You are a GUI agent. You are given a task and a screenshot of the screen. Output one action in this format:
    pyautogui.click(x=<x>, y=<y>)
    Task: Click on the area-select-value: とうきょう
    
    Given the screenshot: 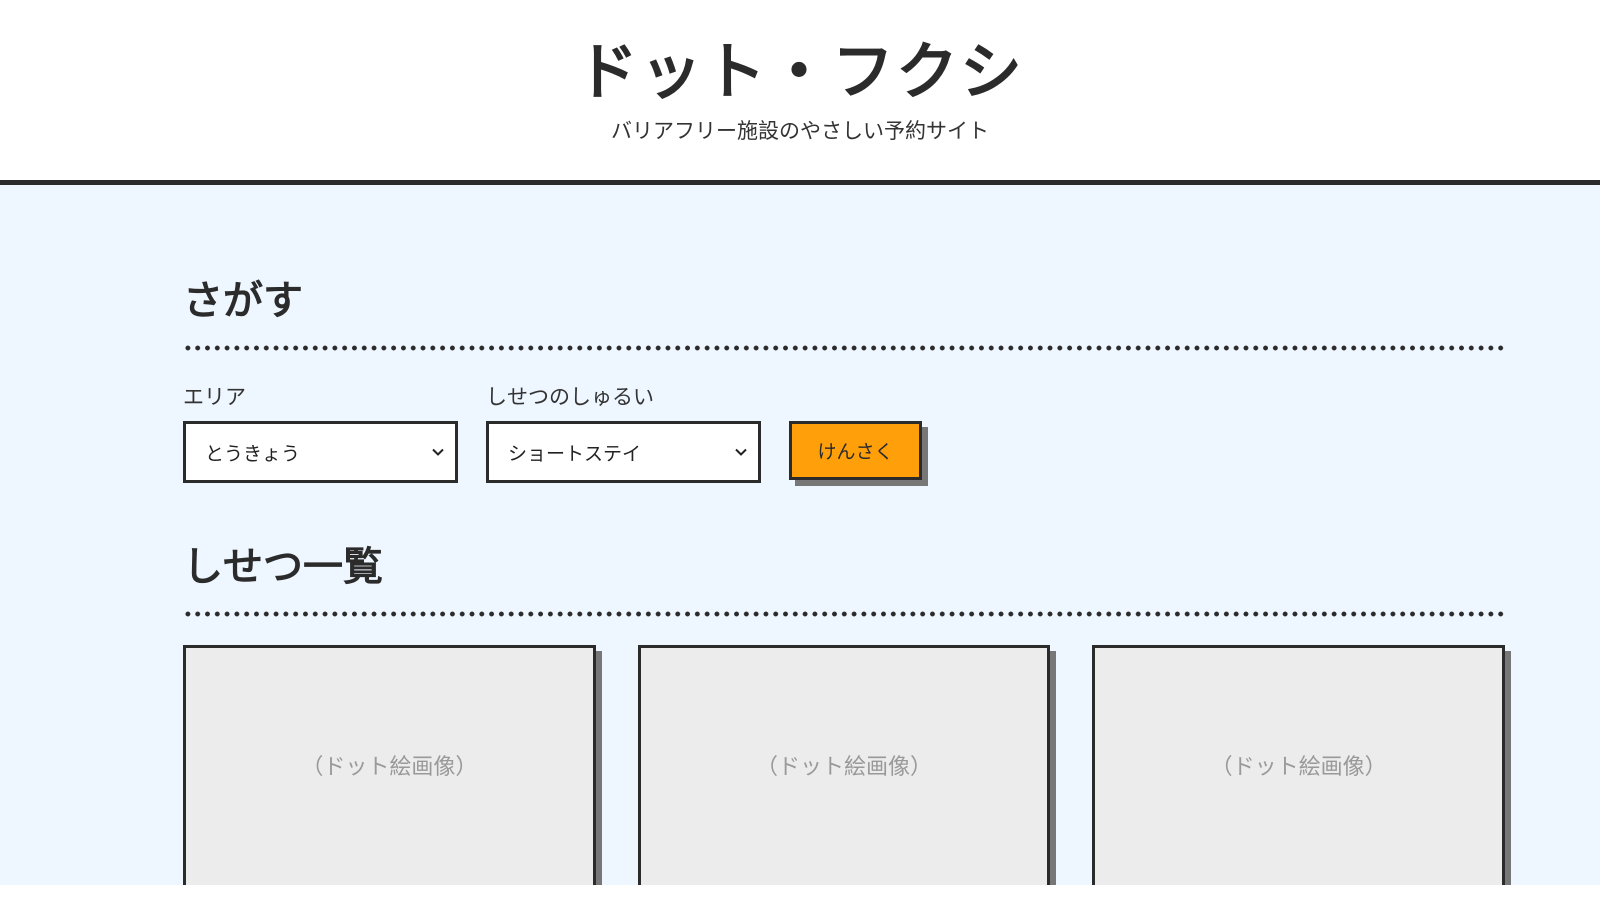 What is the action you would take?
    pyautogui.click(x=253, y=453)
    